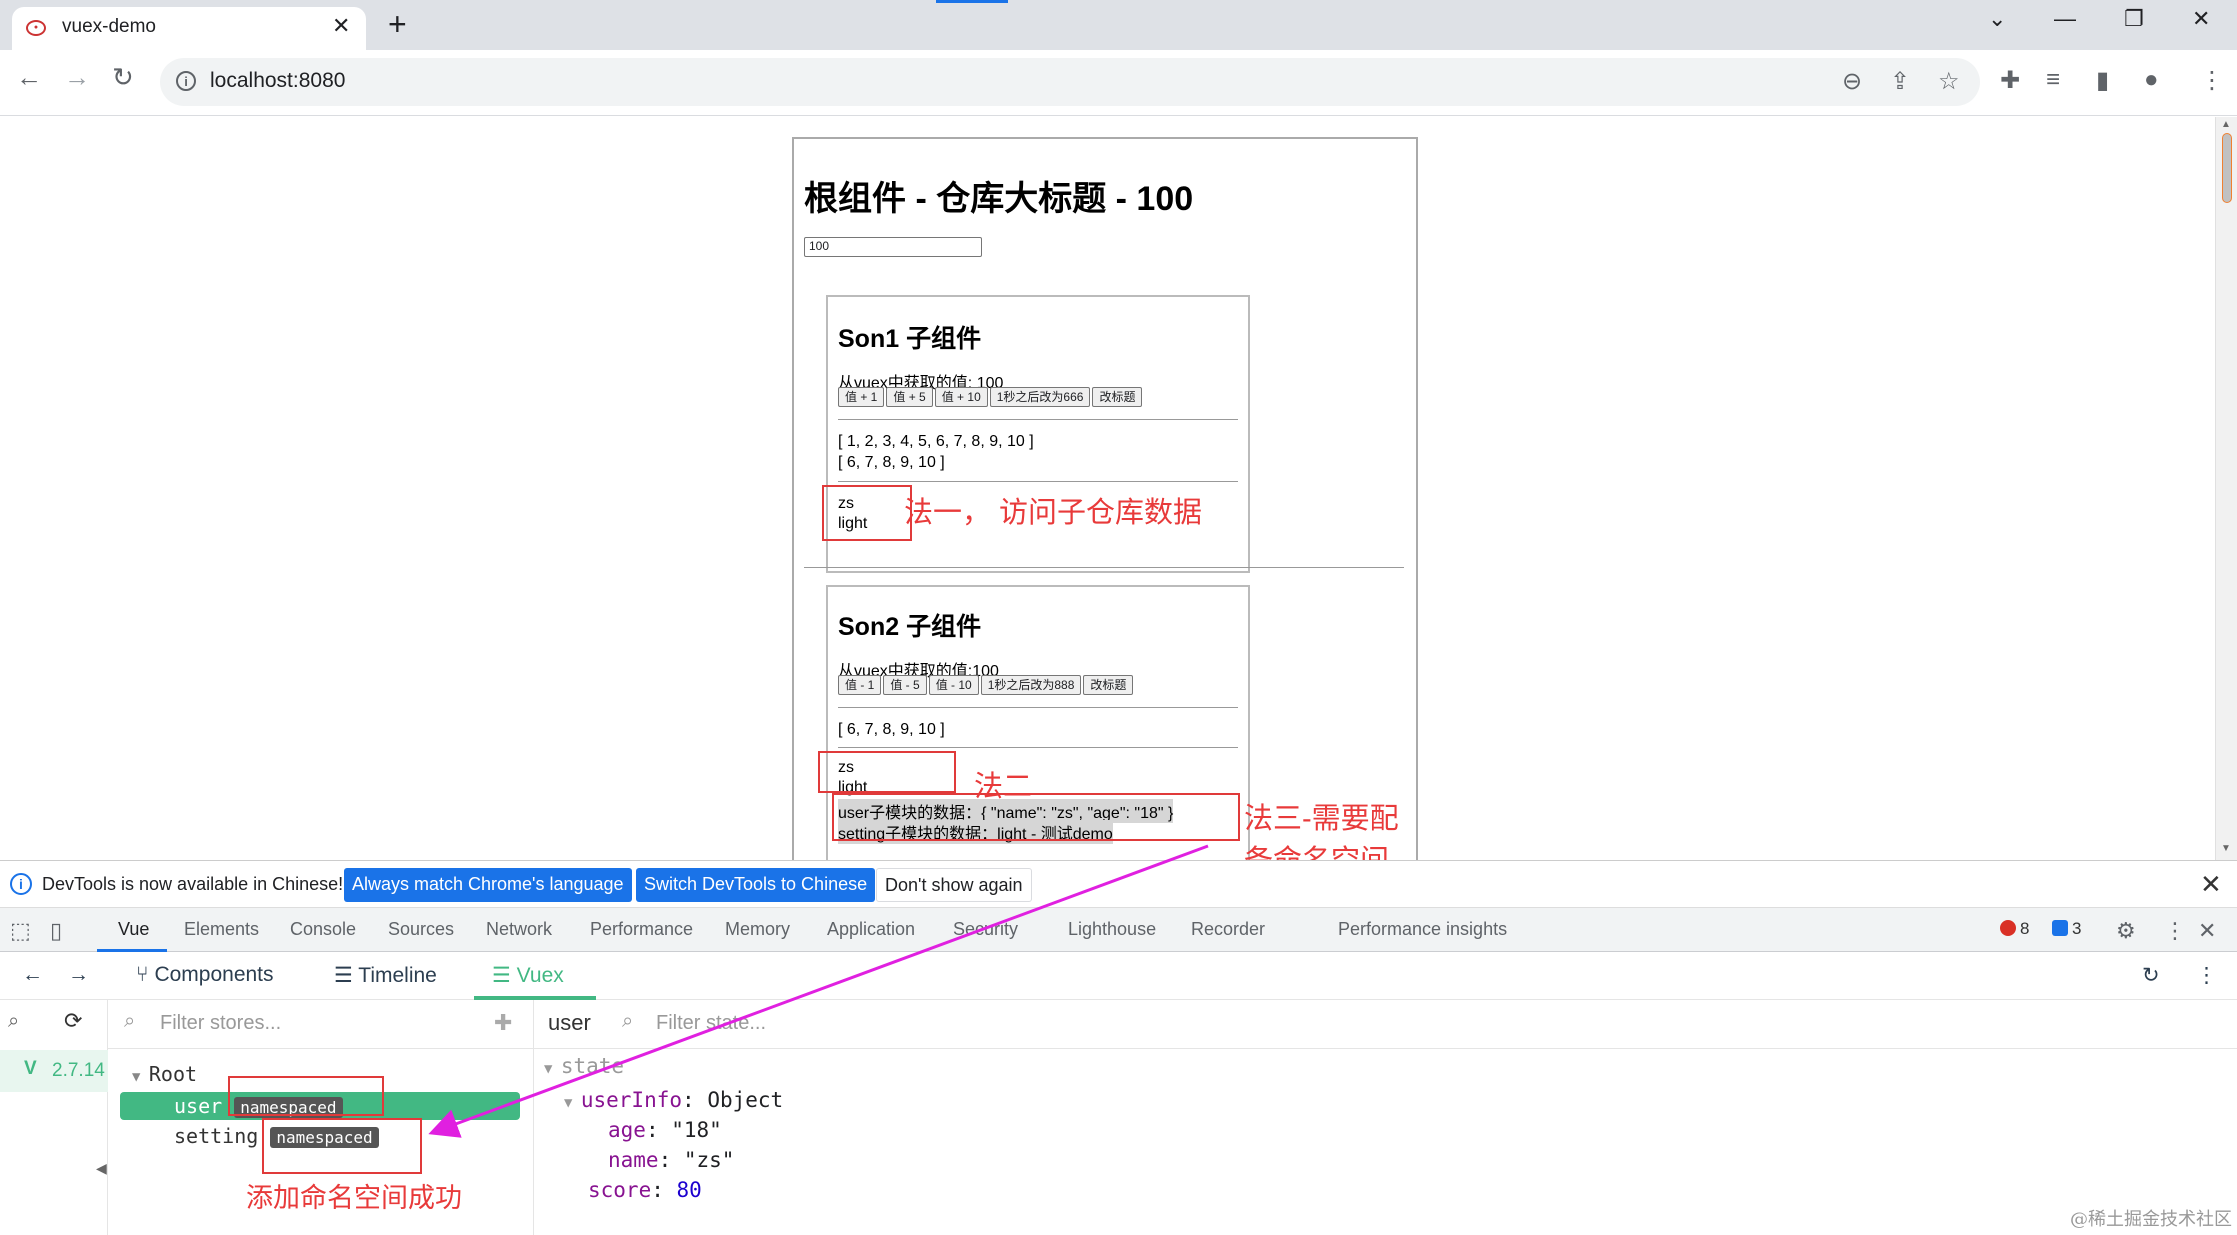  Describe the element at coordinates (2151, 1219) in the screenshot. I see `watermark: @稀土掘金技术社区` at that location.